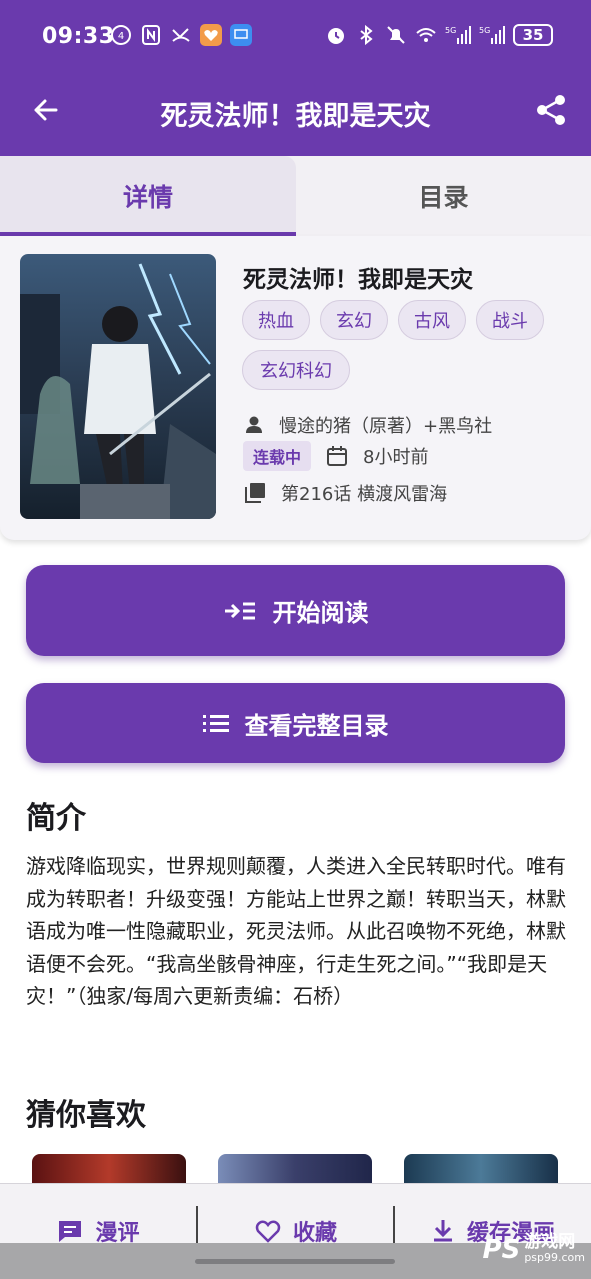  What do you see at coordinates (439, 35) in the screenshot?
I see `status-right-icons: 5G 5G 35` at bounding box center [439, 35].